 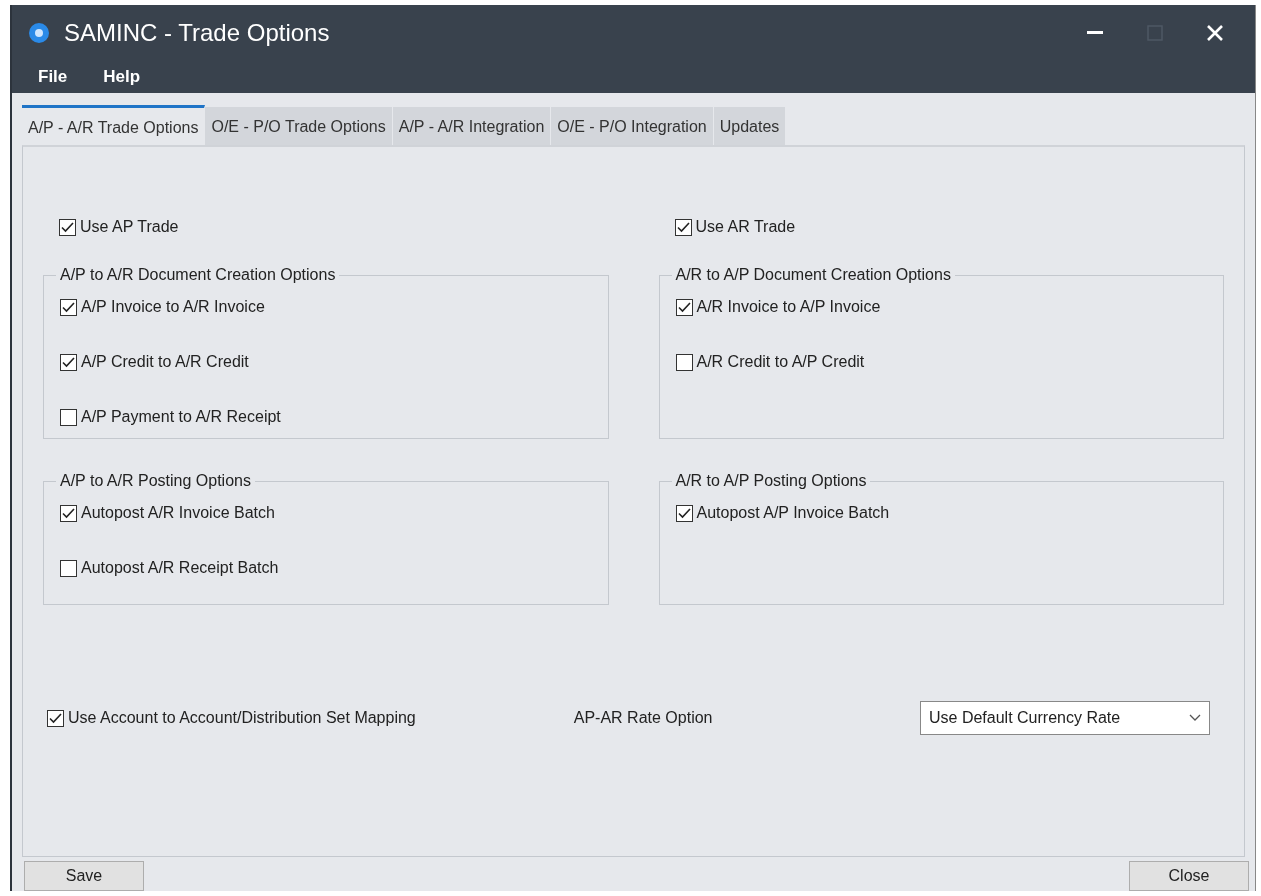 What do you see at coordinates (770, 362) in the screenshot?
I see `checkbox: A/R Credit to A/P Credit` at bounding box center [770, 362].